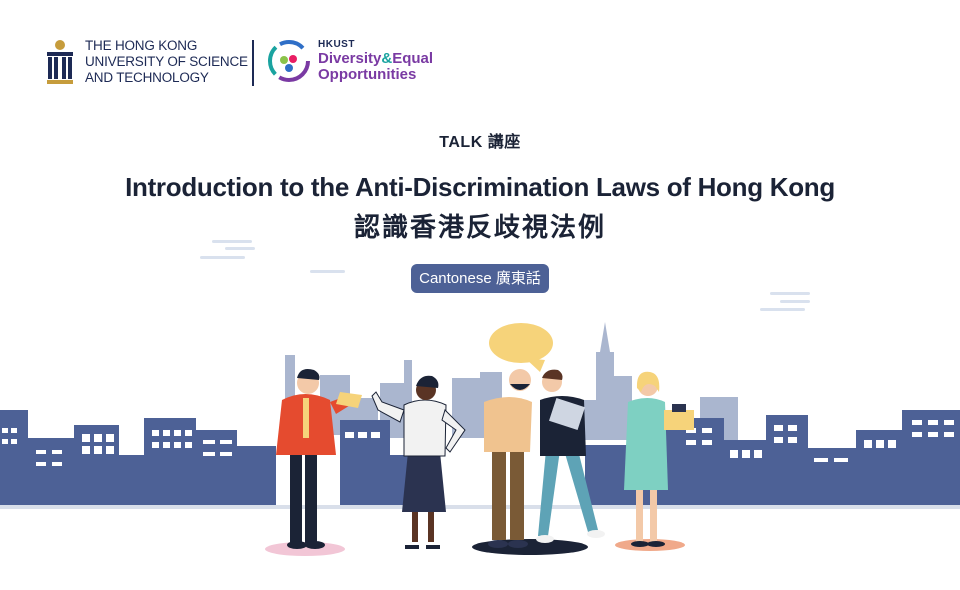 This screenshot has width=960, height=590. I want to click on deo-ampersand: &, so click(387, 58).